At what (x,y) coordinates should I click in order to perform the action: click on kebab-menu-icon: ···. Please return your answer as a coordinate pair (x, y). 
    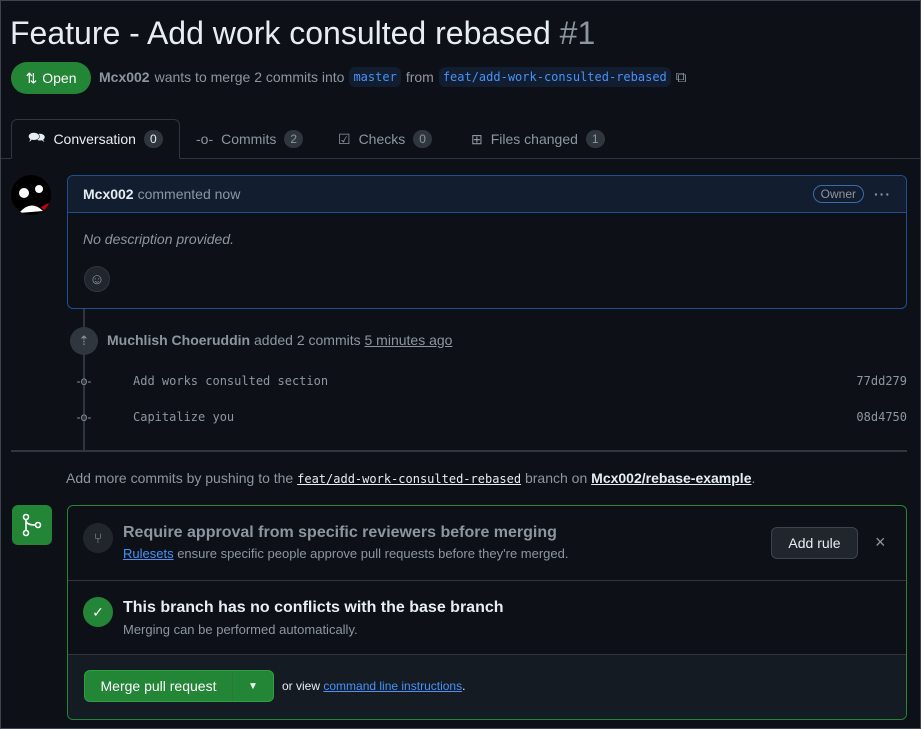
    Looking at the image, I should click on (882, 194).